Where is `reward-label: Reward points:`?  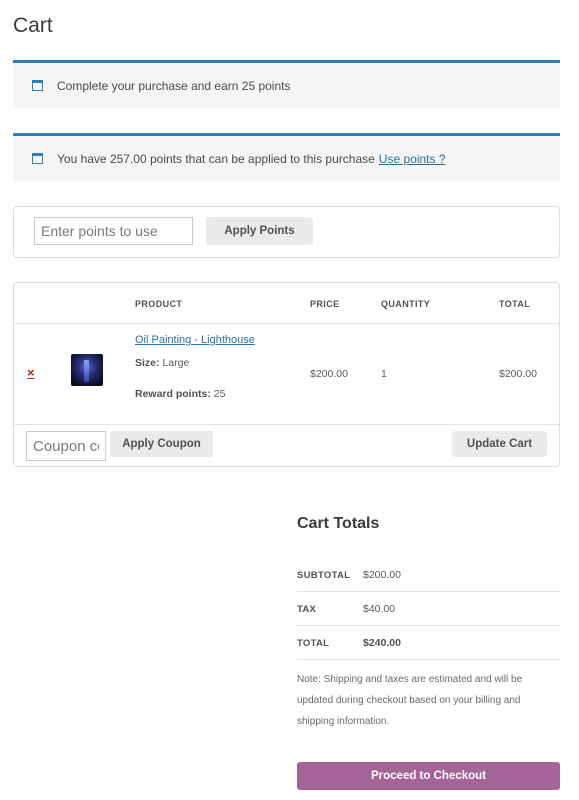
reward-label: Reward points: is located at coordinates (173, 394).